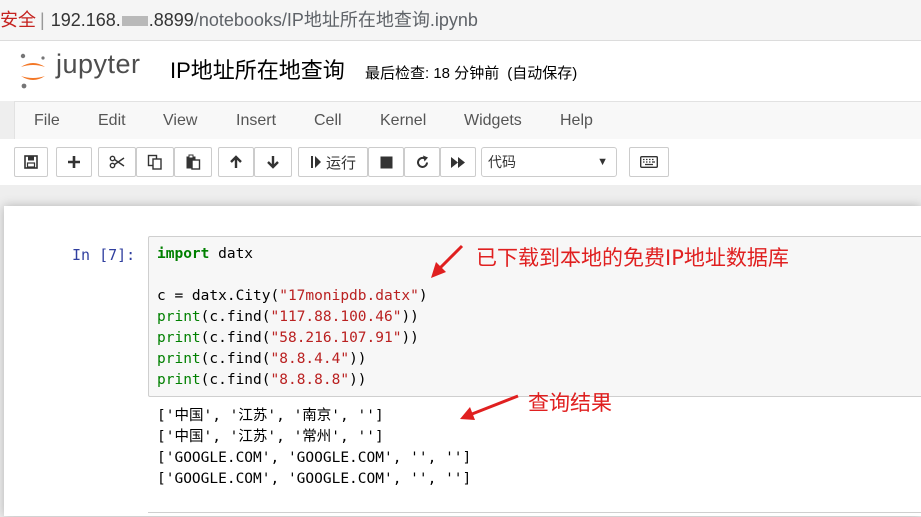  Describe the element at coordinates (336, 338) in the screenshot. I see `ip-argument: "58.216.107.91"` at that location.